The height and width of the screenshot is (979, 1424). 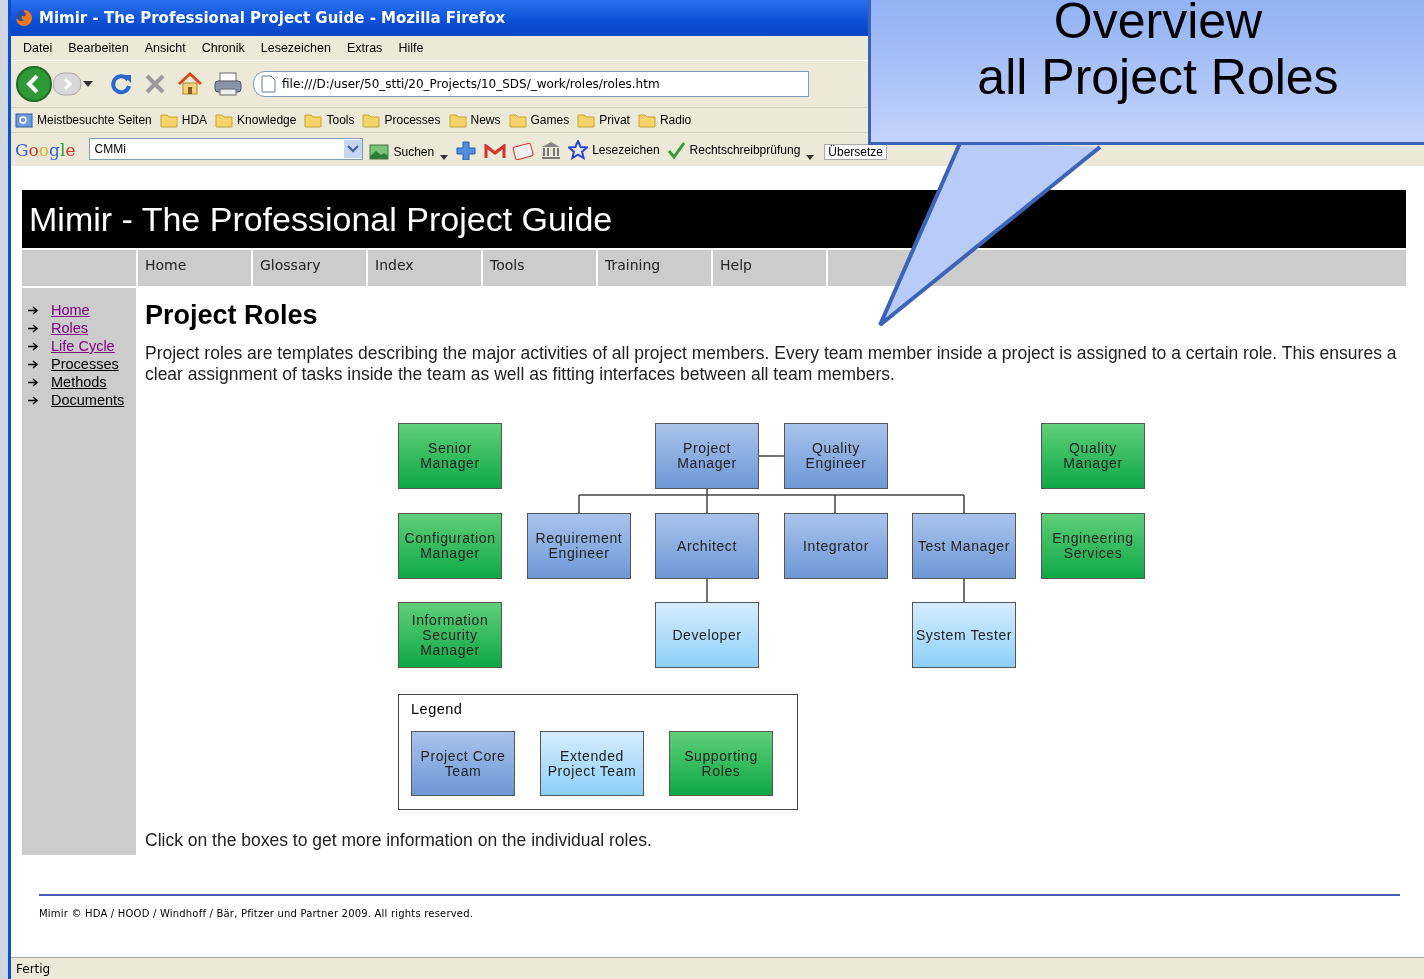 What do you see at coordinates (664, 120) in the screenshot?
I see `bookmark-item: Radio` at bounding box center [664, 120].